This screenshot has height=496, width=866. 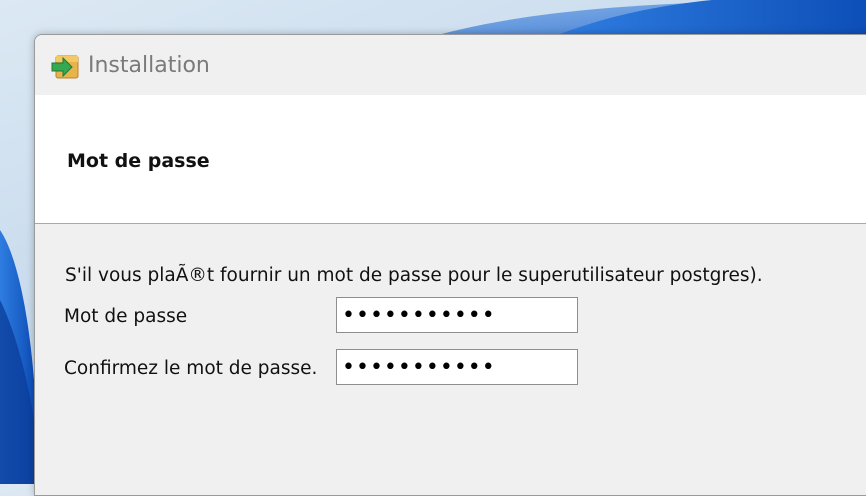 What do you see at coordinates (191, 368) in the screenshot?
I see `confirm-password-label: Confirmez le mot de passe.` at bounding box center [191, 368].